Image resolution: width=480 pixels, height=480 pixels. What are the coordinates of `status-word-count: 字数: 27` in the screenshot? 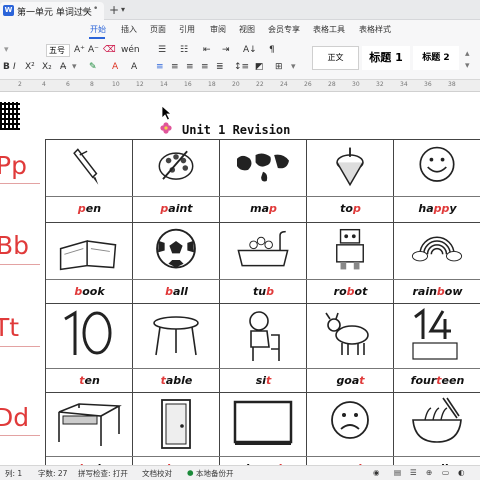 It's located at (52, 473).